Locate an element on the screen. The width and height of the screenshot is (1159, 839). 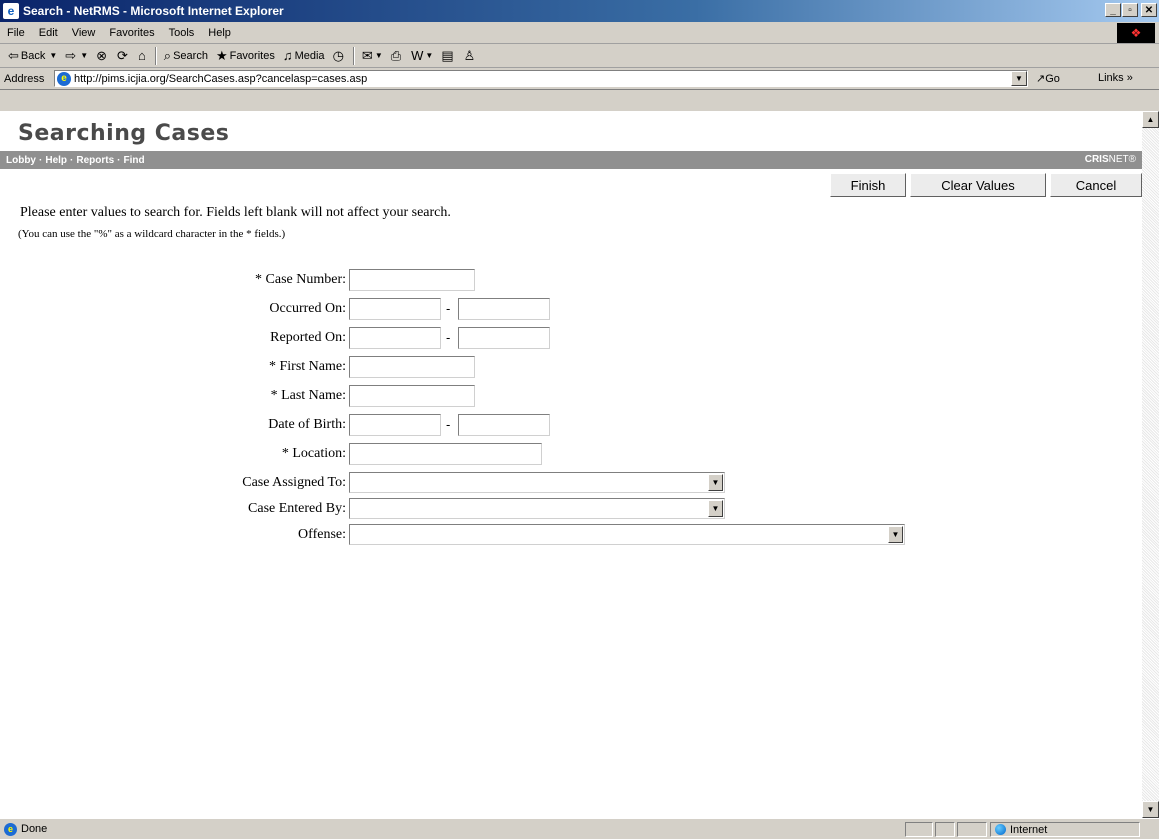
zone-text: Internet is located at coordinates (1029, 829).